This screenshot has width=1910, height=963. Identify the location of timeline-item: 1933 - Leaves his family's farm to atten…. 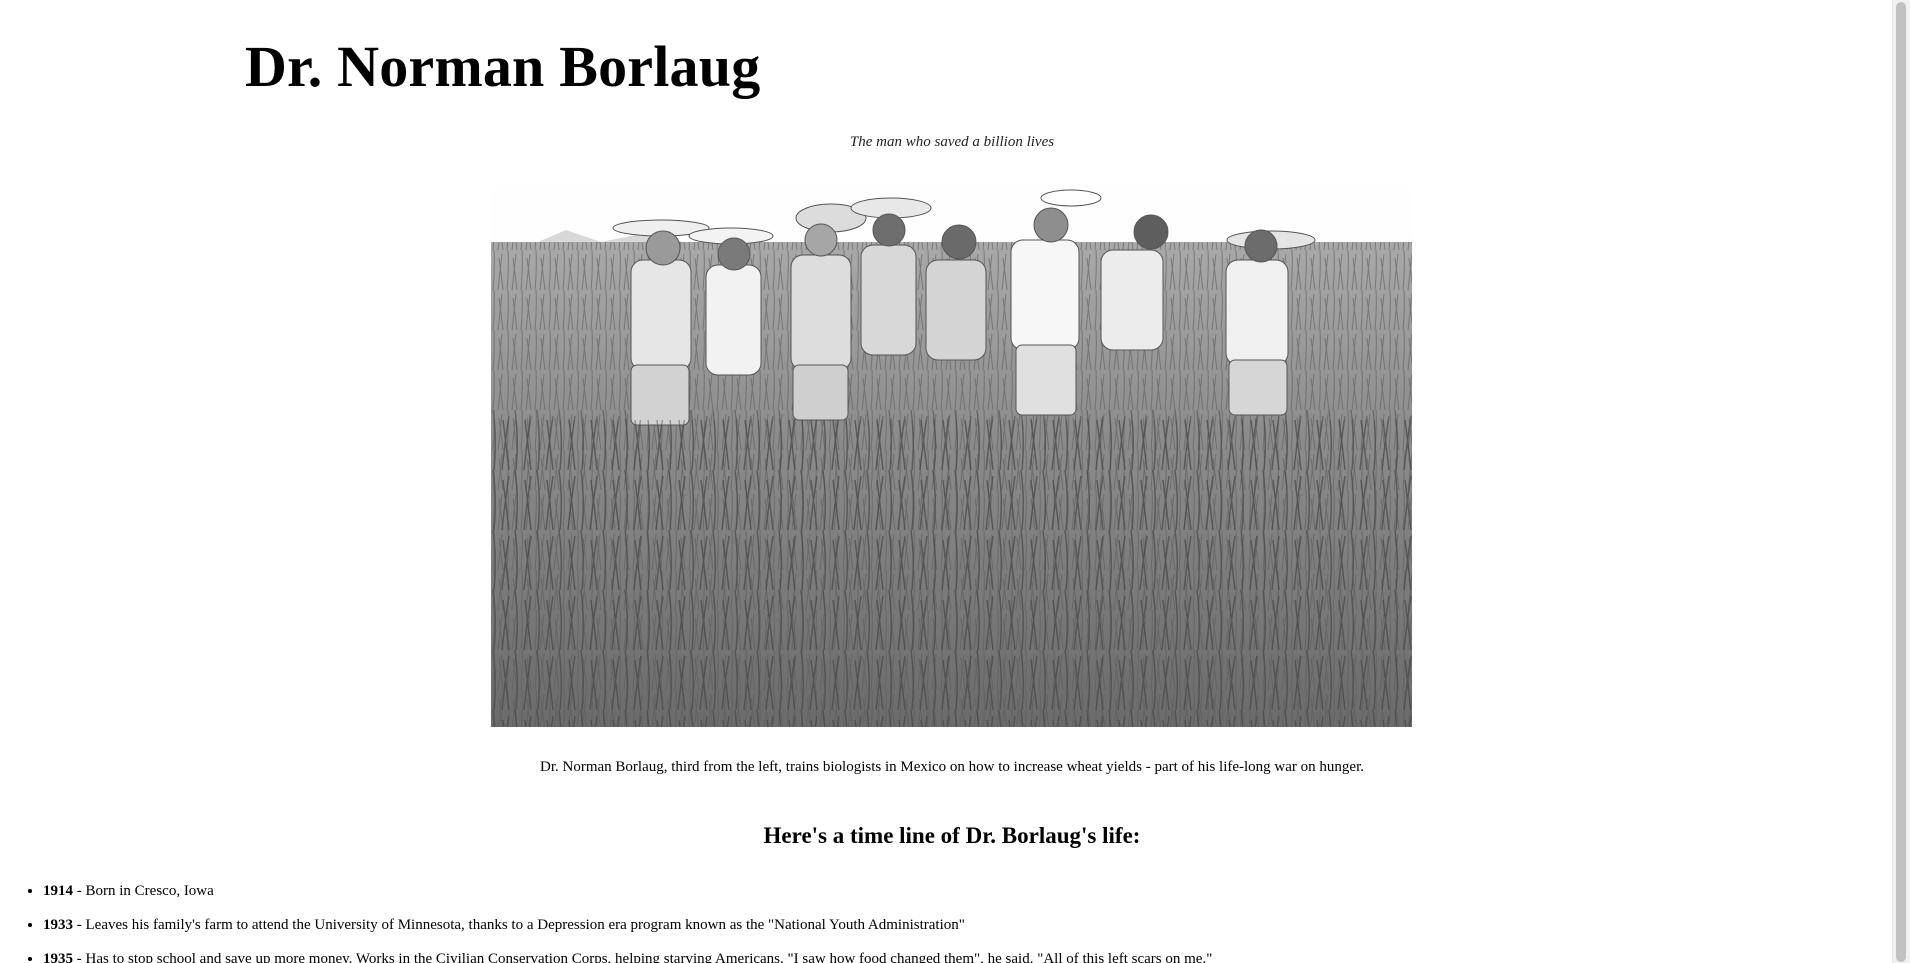
(968, 925).